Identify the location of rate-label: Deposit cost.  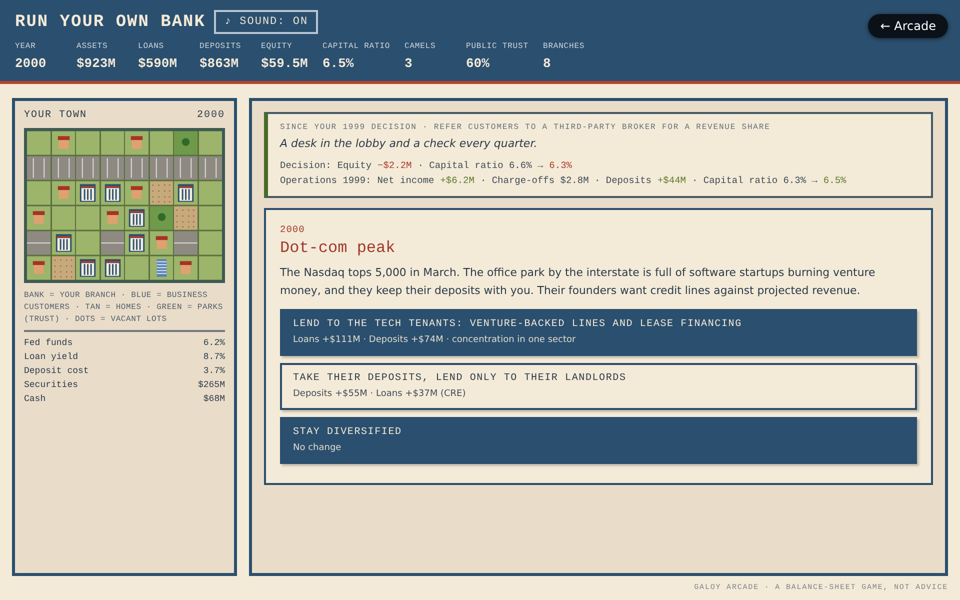
(56, 371).